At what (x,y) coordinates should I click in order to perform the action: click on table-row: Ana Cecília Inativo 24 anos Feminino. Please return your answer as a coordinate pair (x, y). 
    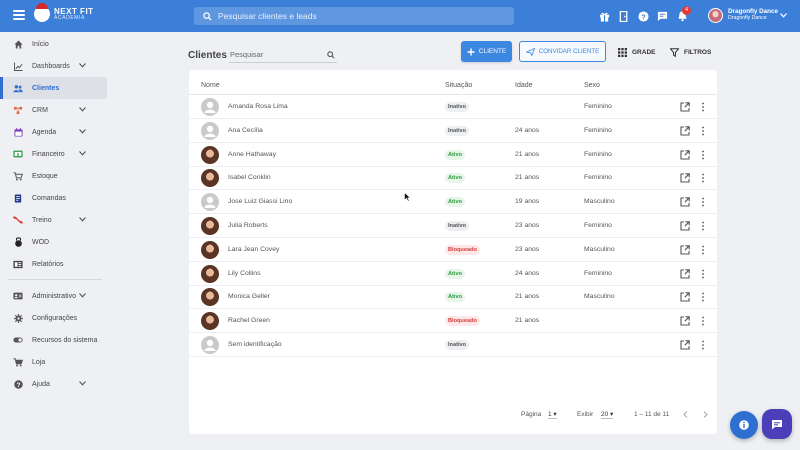
    Looking at the image, I should click on (453, 131).